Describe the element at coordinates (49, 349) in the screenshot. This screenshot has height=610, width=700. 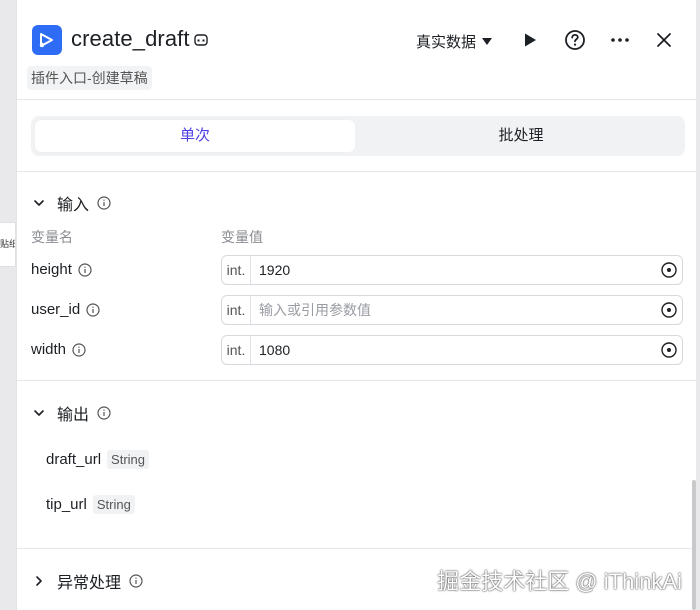
I see `param-name: width` at that location.